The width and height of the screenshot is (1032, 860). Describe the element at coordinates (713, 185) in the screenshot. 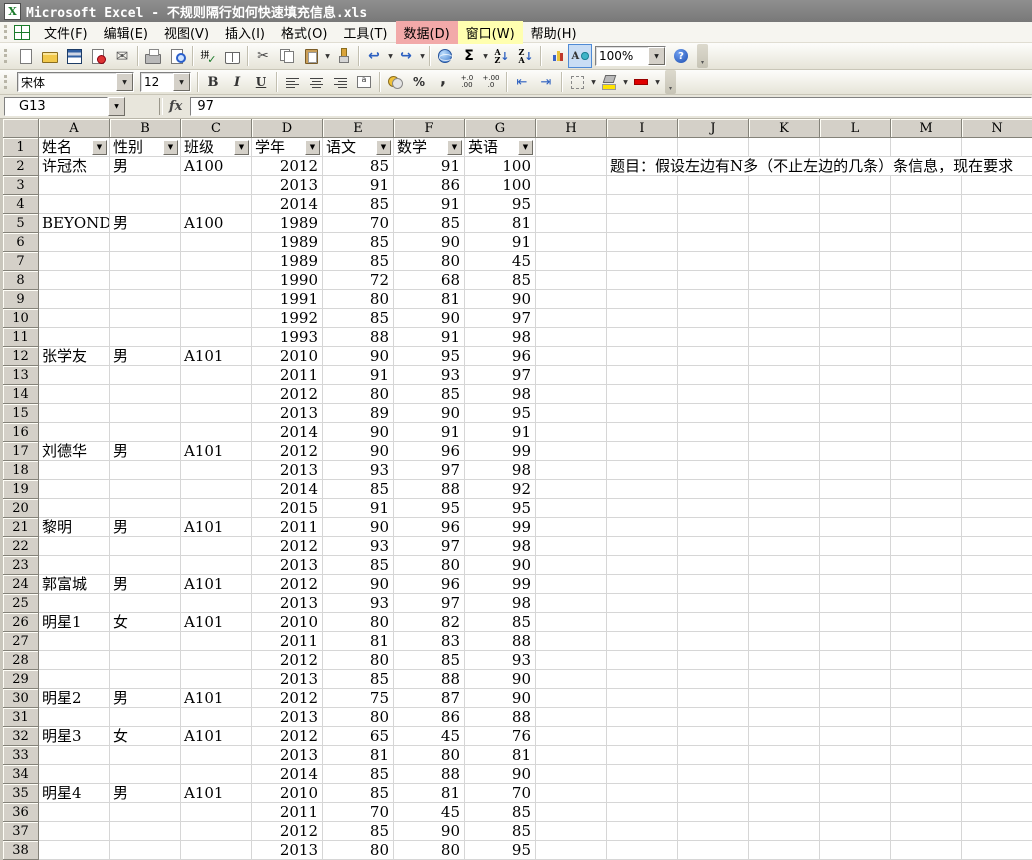

I see `cell-J3` at that location.